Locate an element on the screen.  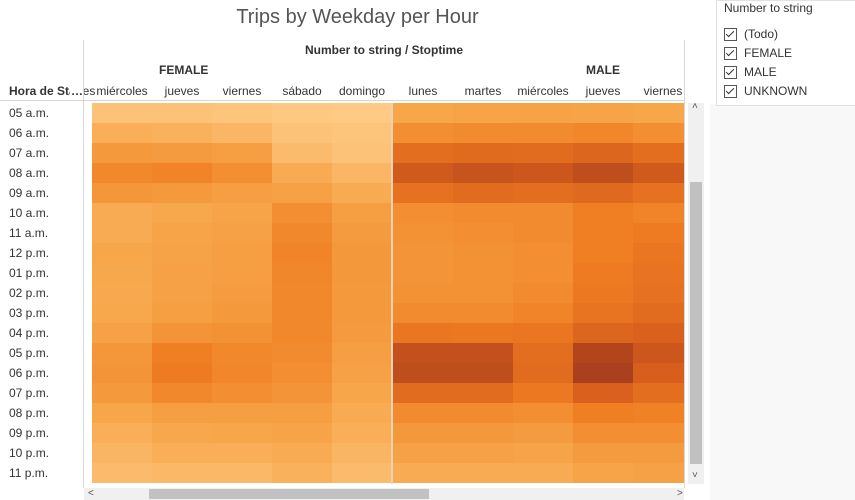
scroll-up-icon: ˄ is located at coordinates (695, 106).